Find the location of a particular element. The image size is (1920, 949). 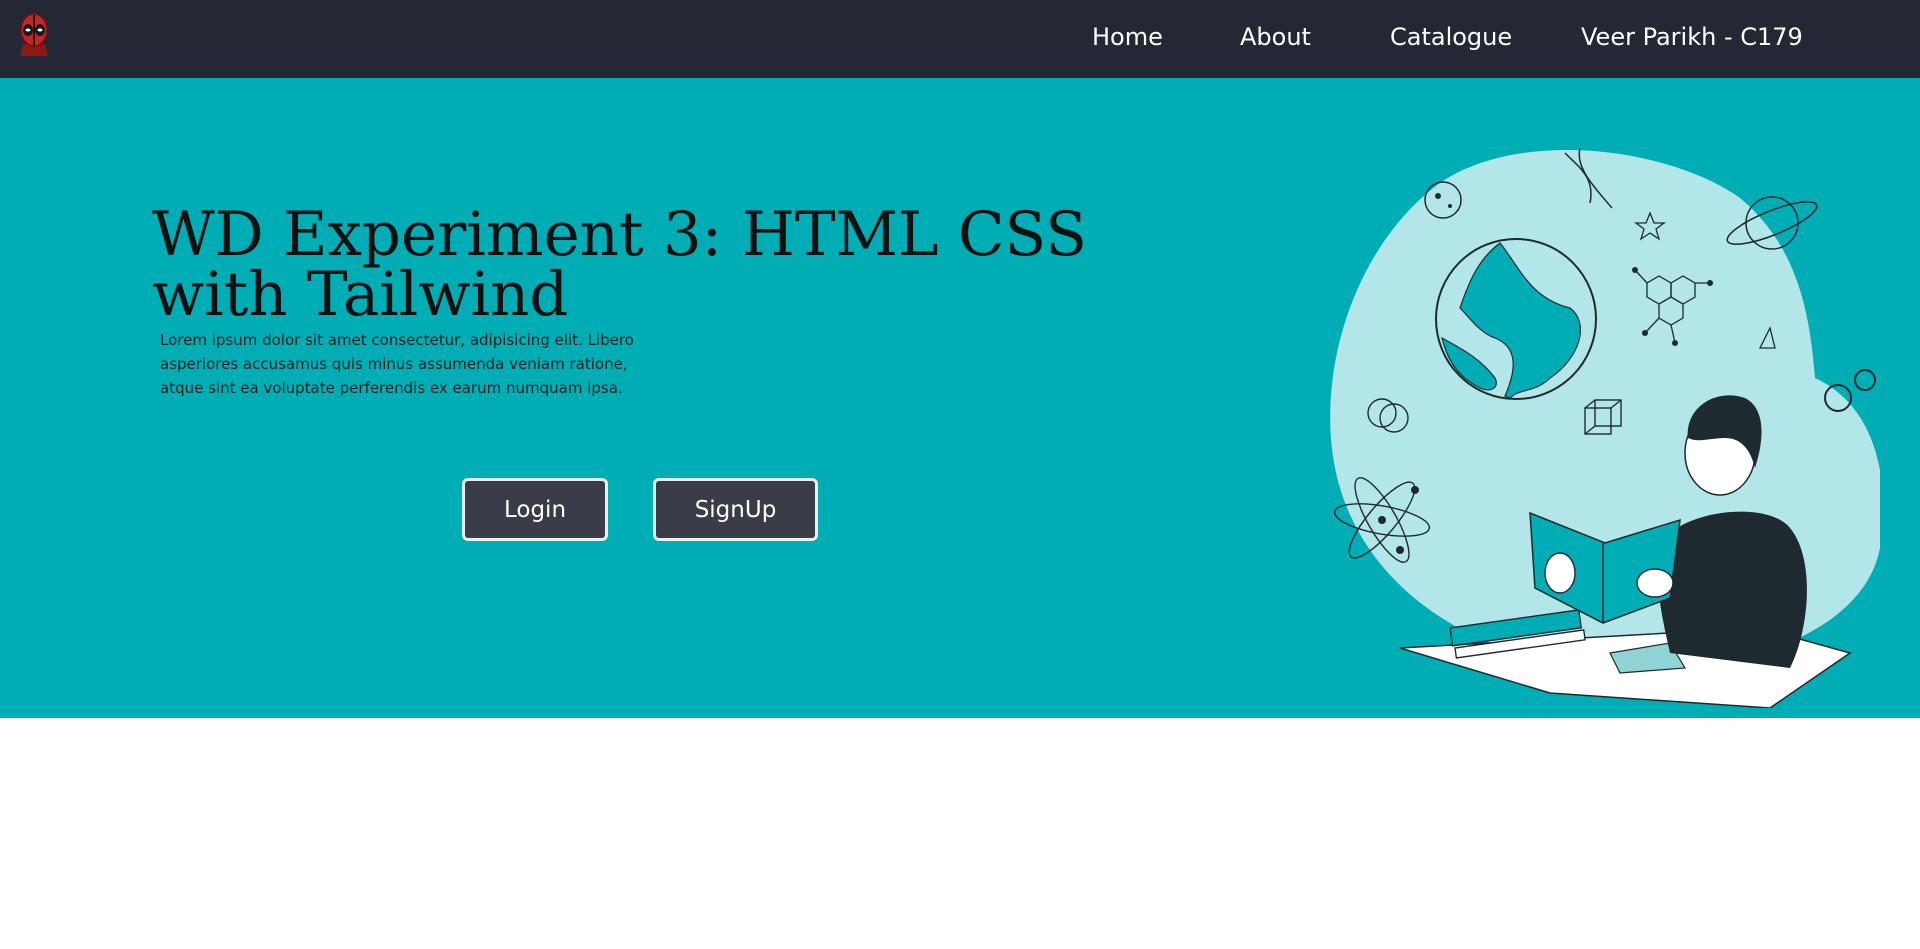

nav-link-user: Veer Parikh - C179 is located at coordinates (1692, 37).